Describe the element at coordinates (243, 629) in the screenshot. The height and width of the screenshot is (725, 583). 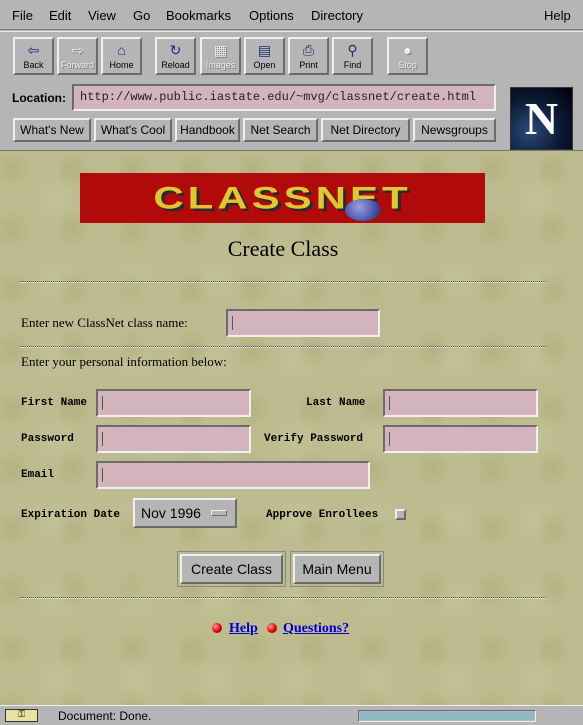
I see `help-link: Help` at that location.